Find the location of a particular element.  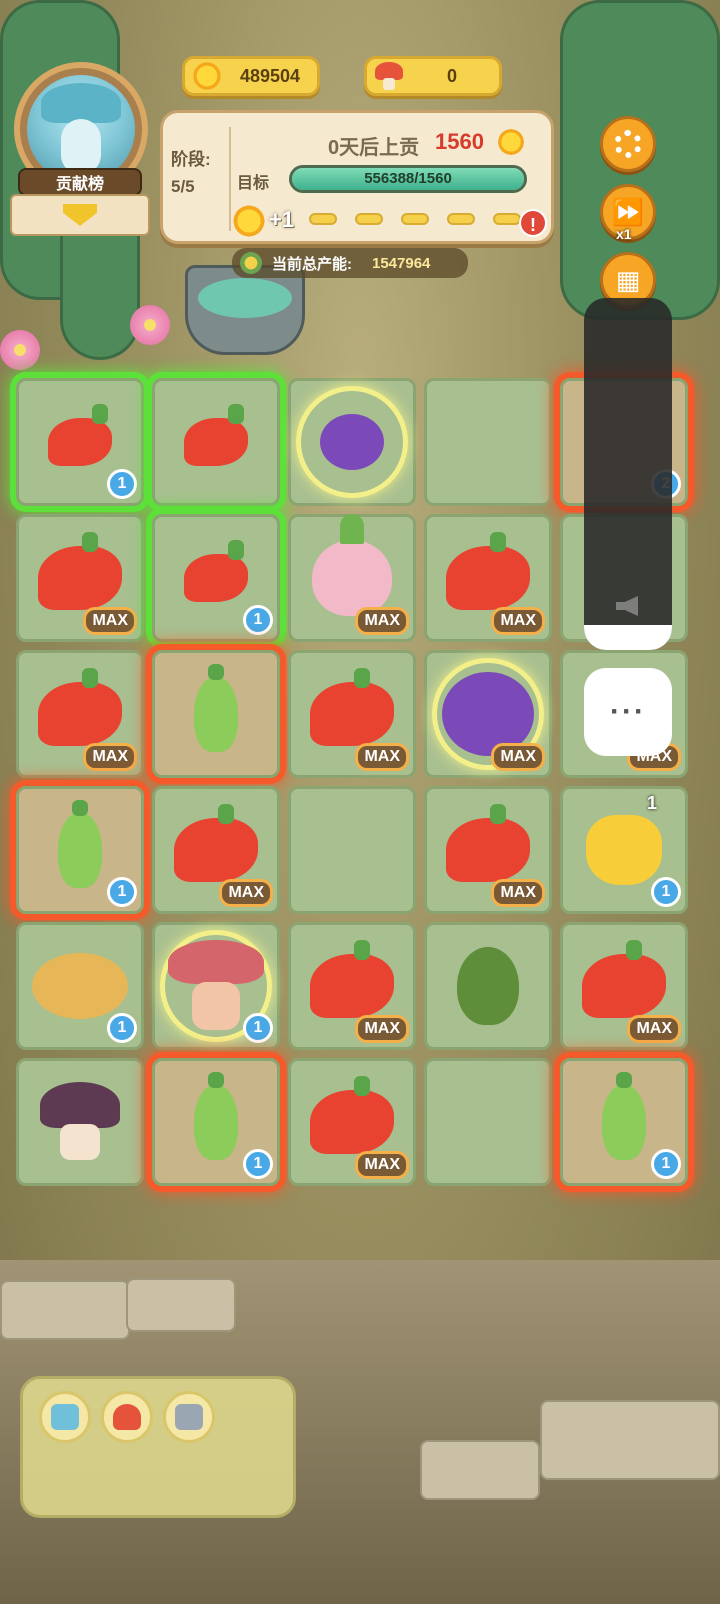

avatar-image is located at coordinates (81, 129).